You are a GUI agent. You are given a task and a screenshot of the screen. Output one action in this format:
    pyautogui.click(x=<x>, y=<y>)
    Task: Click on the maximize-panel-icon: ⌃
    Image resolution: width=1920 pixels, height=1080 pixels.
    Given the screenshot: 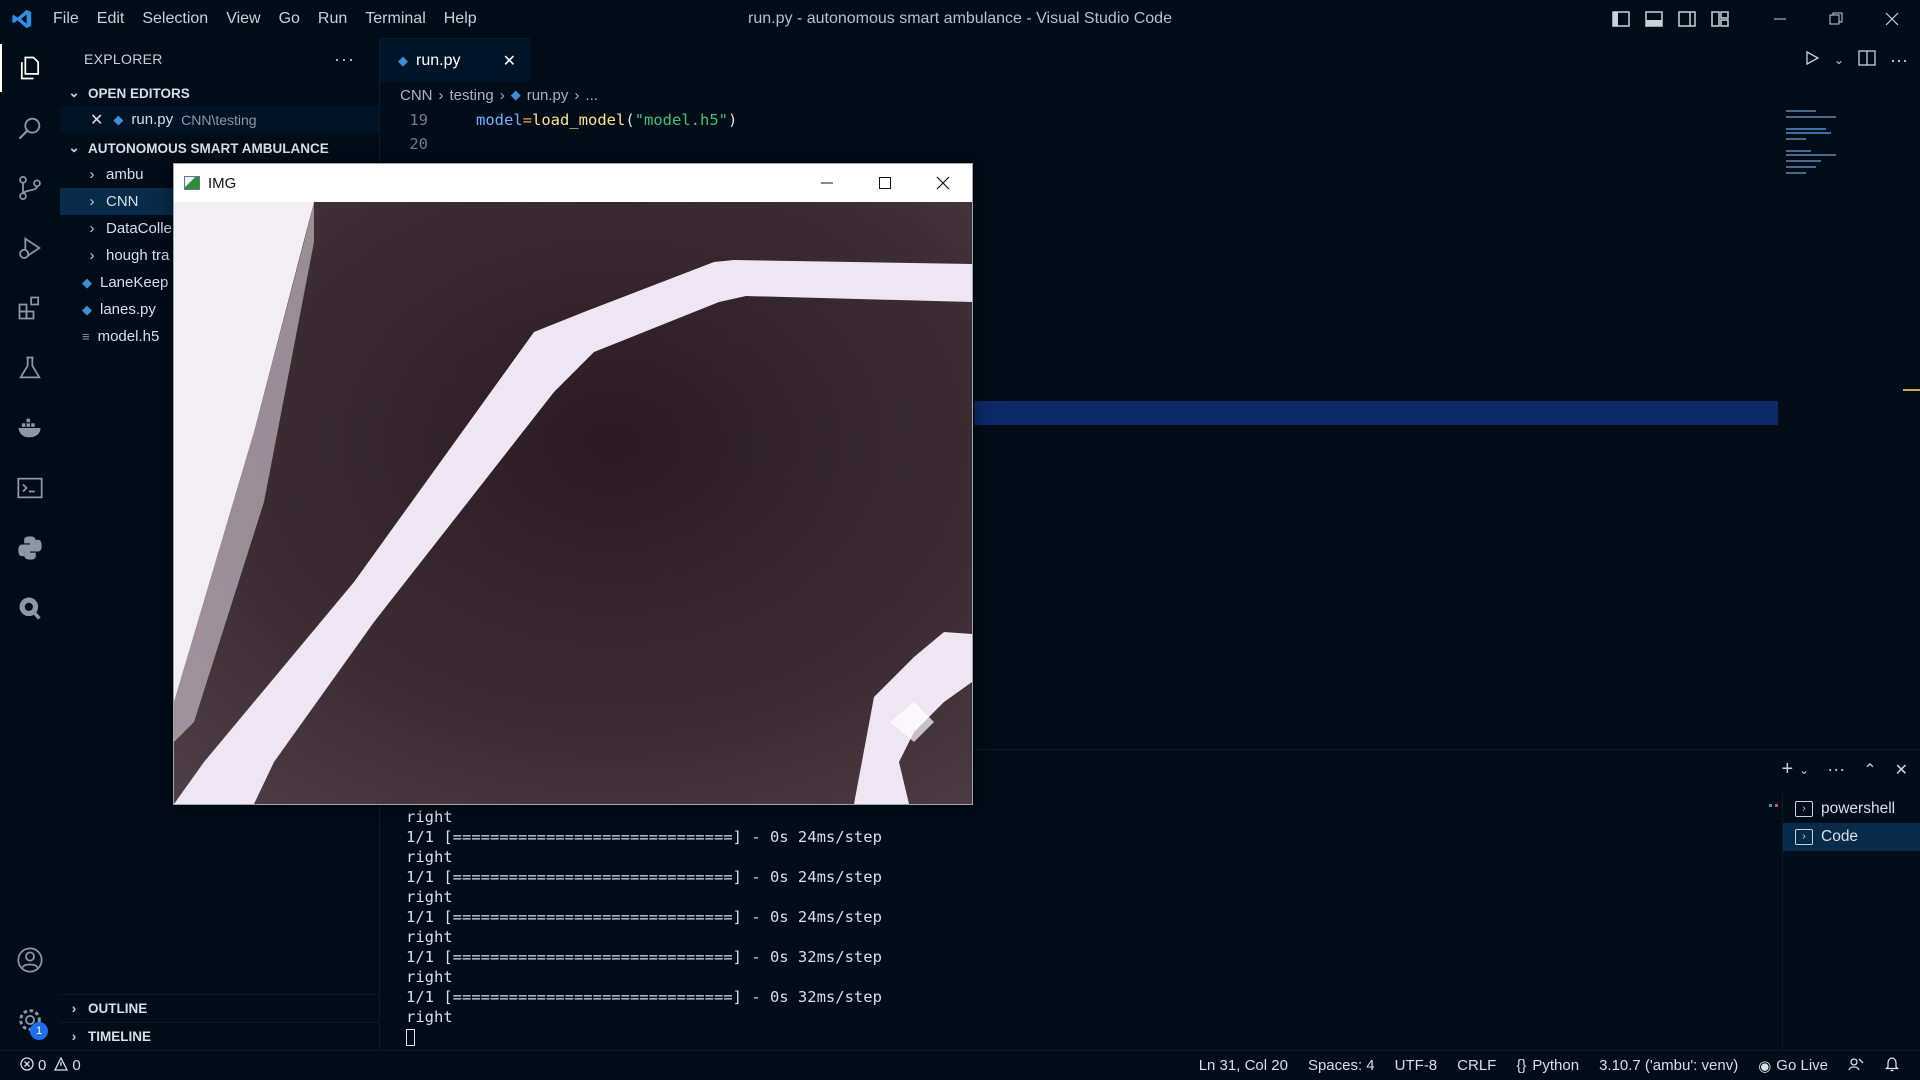 What is the action you would take?
    pyautogui.click(x=1869, y=770)
    